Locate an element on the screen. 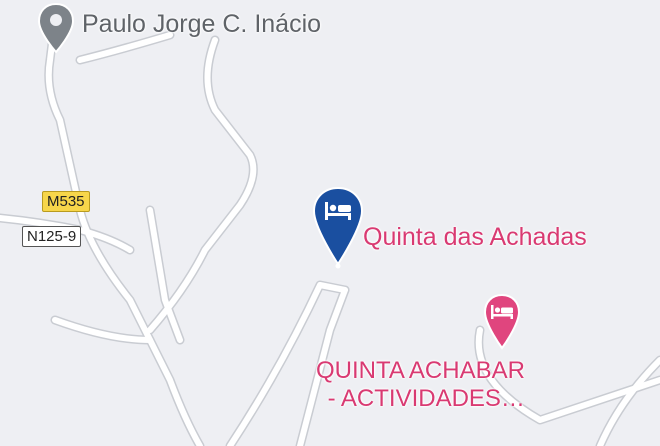 The height and width of the screenshot is (446, 660). location-pin-icon is located at coordinates (56, 30).